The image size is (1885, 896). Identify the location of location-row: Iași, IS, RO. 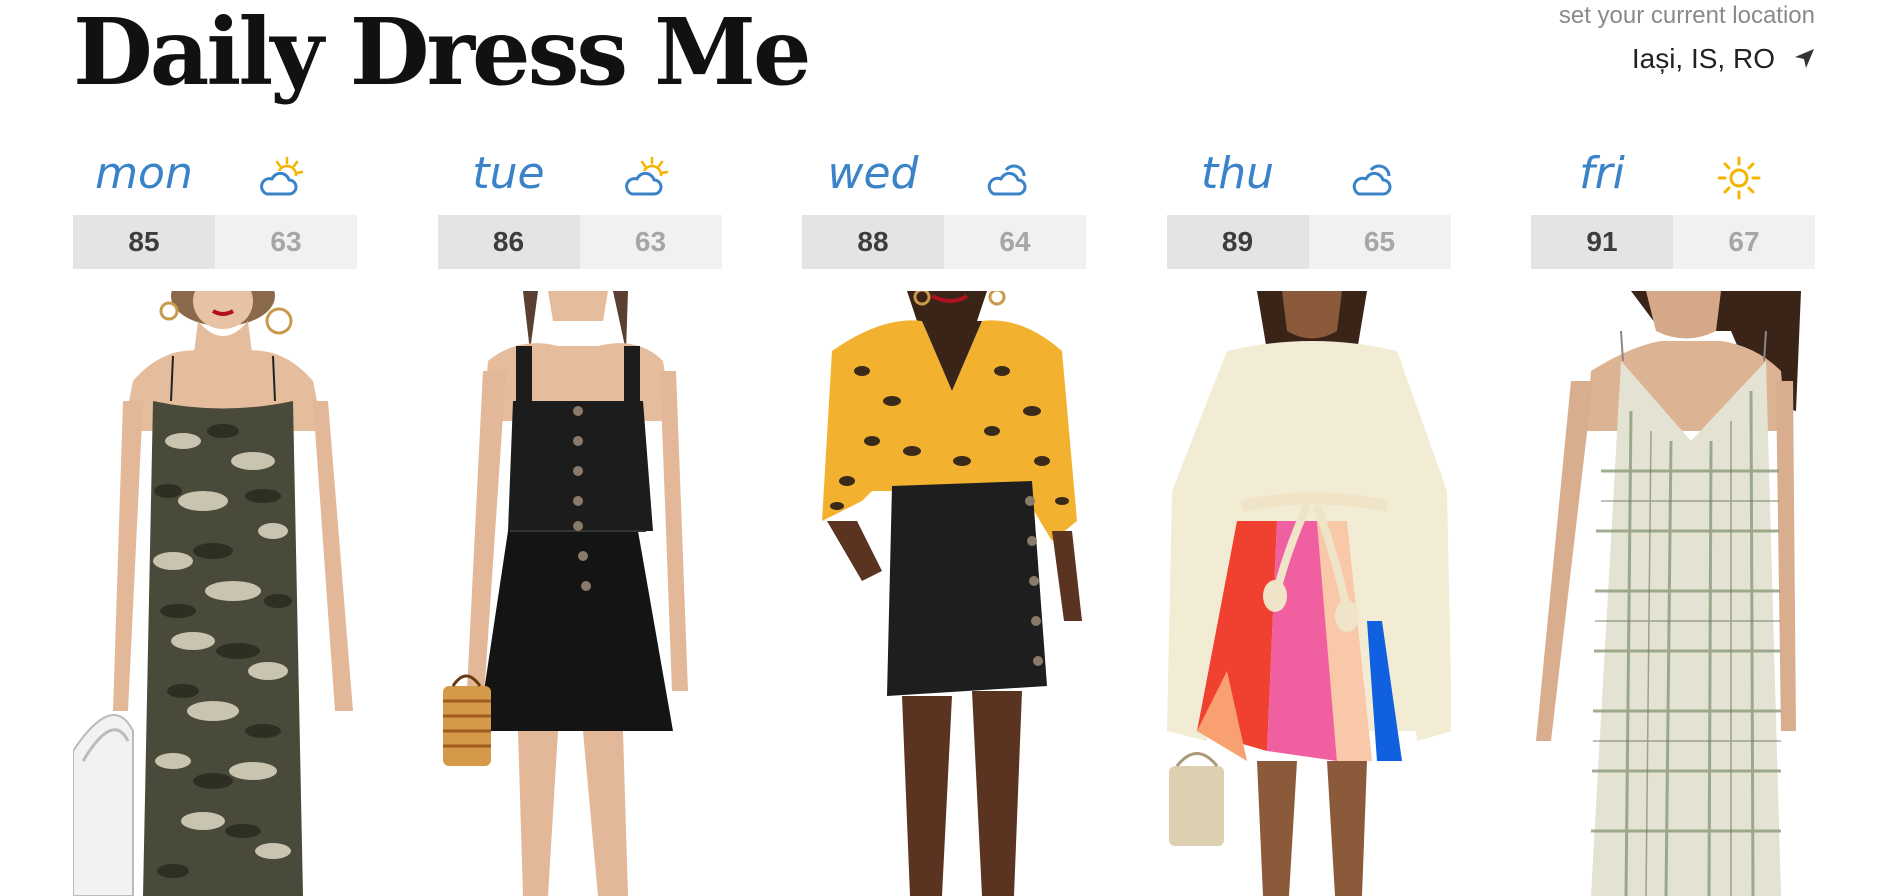
(1687, 59).